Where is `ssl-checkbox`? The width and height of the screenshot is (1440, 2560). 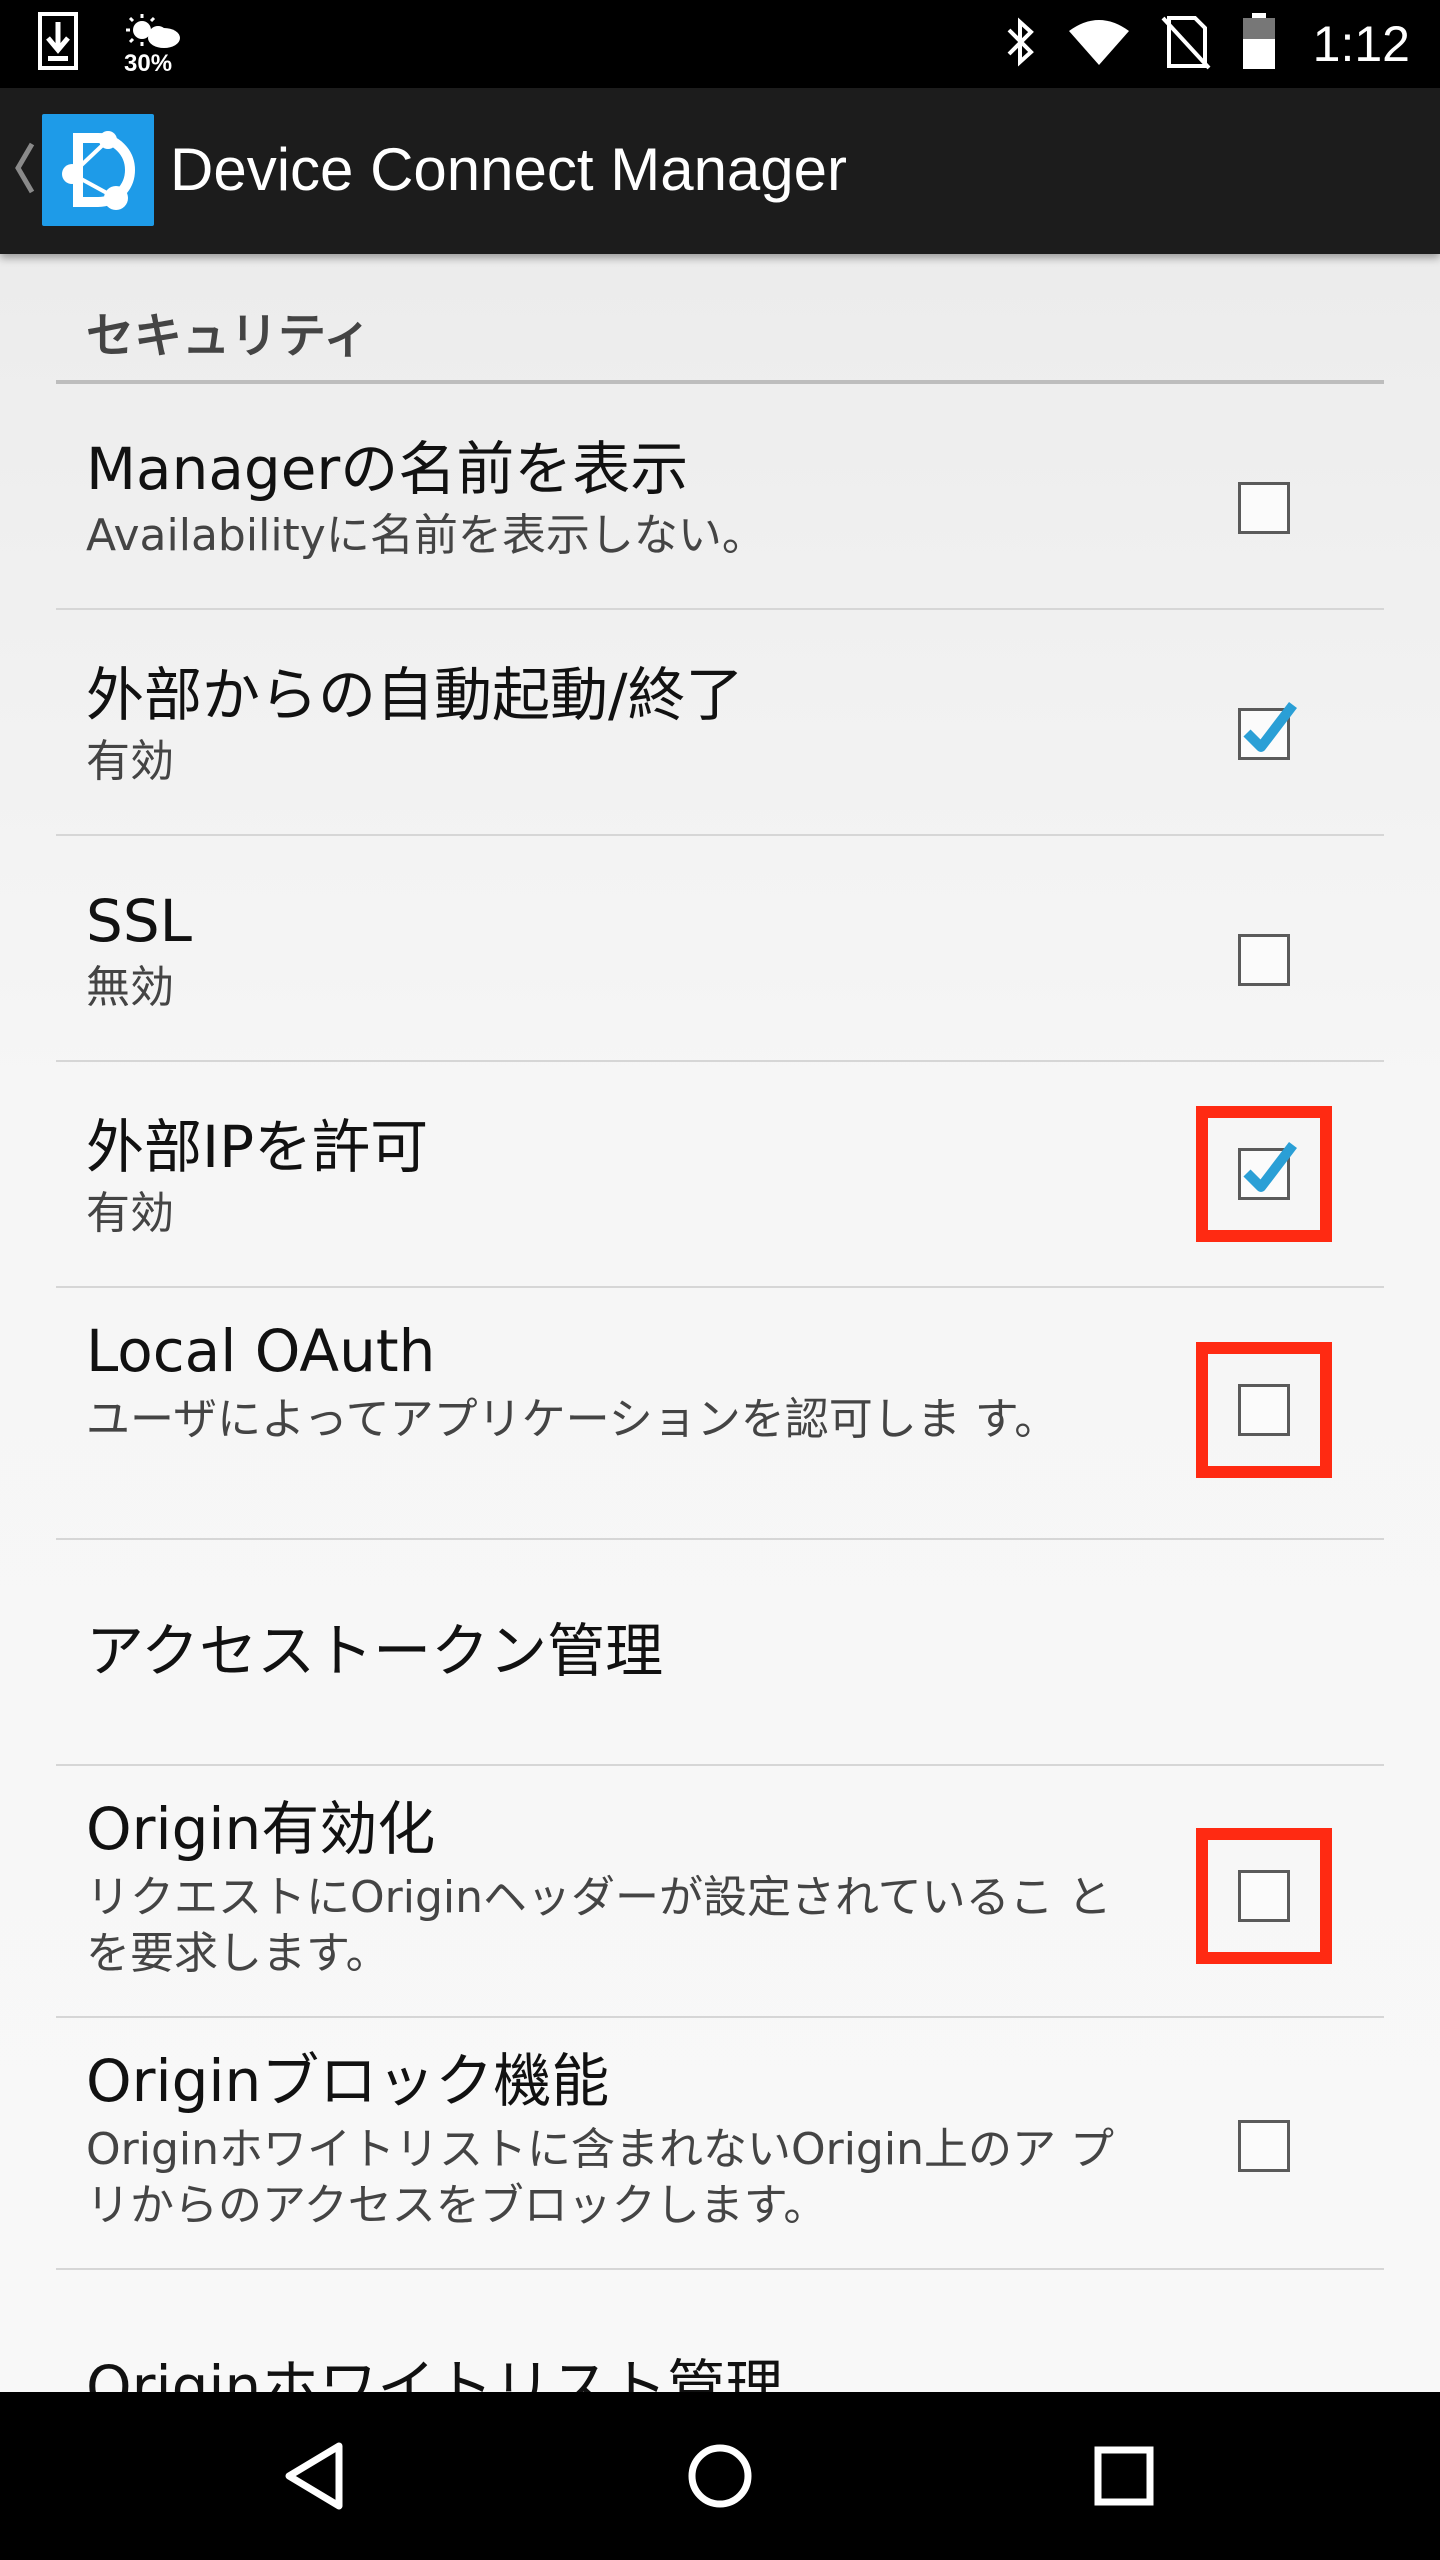 ssl-checkbox is located at coordinates (1264, 960).